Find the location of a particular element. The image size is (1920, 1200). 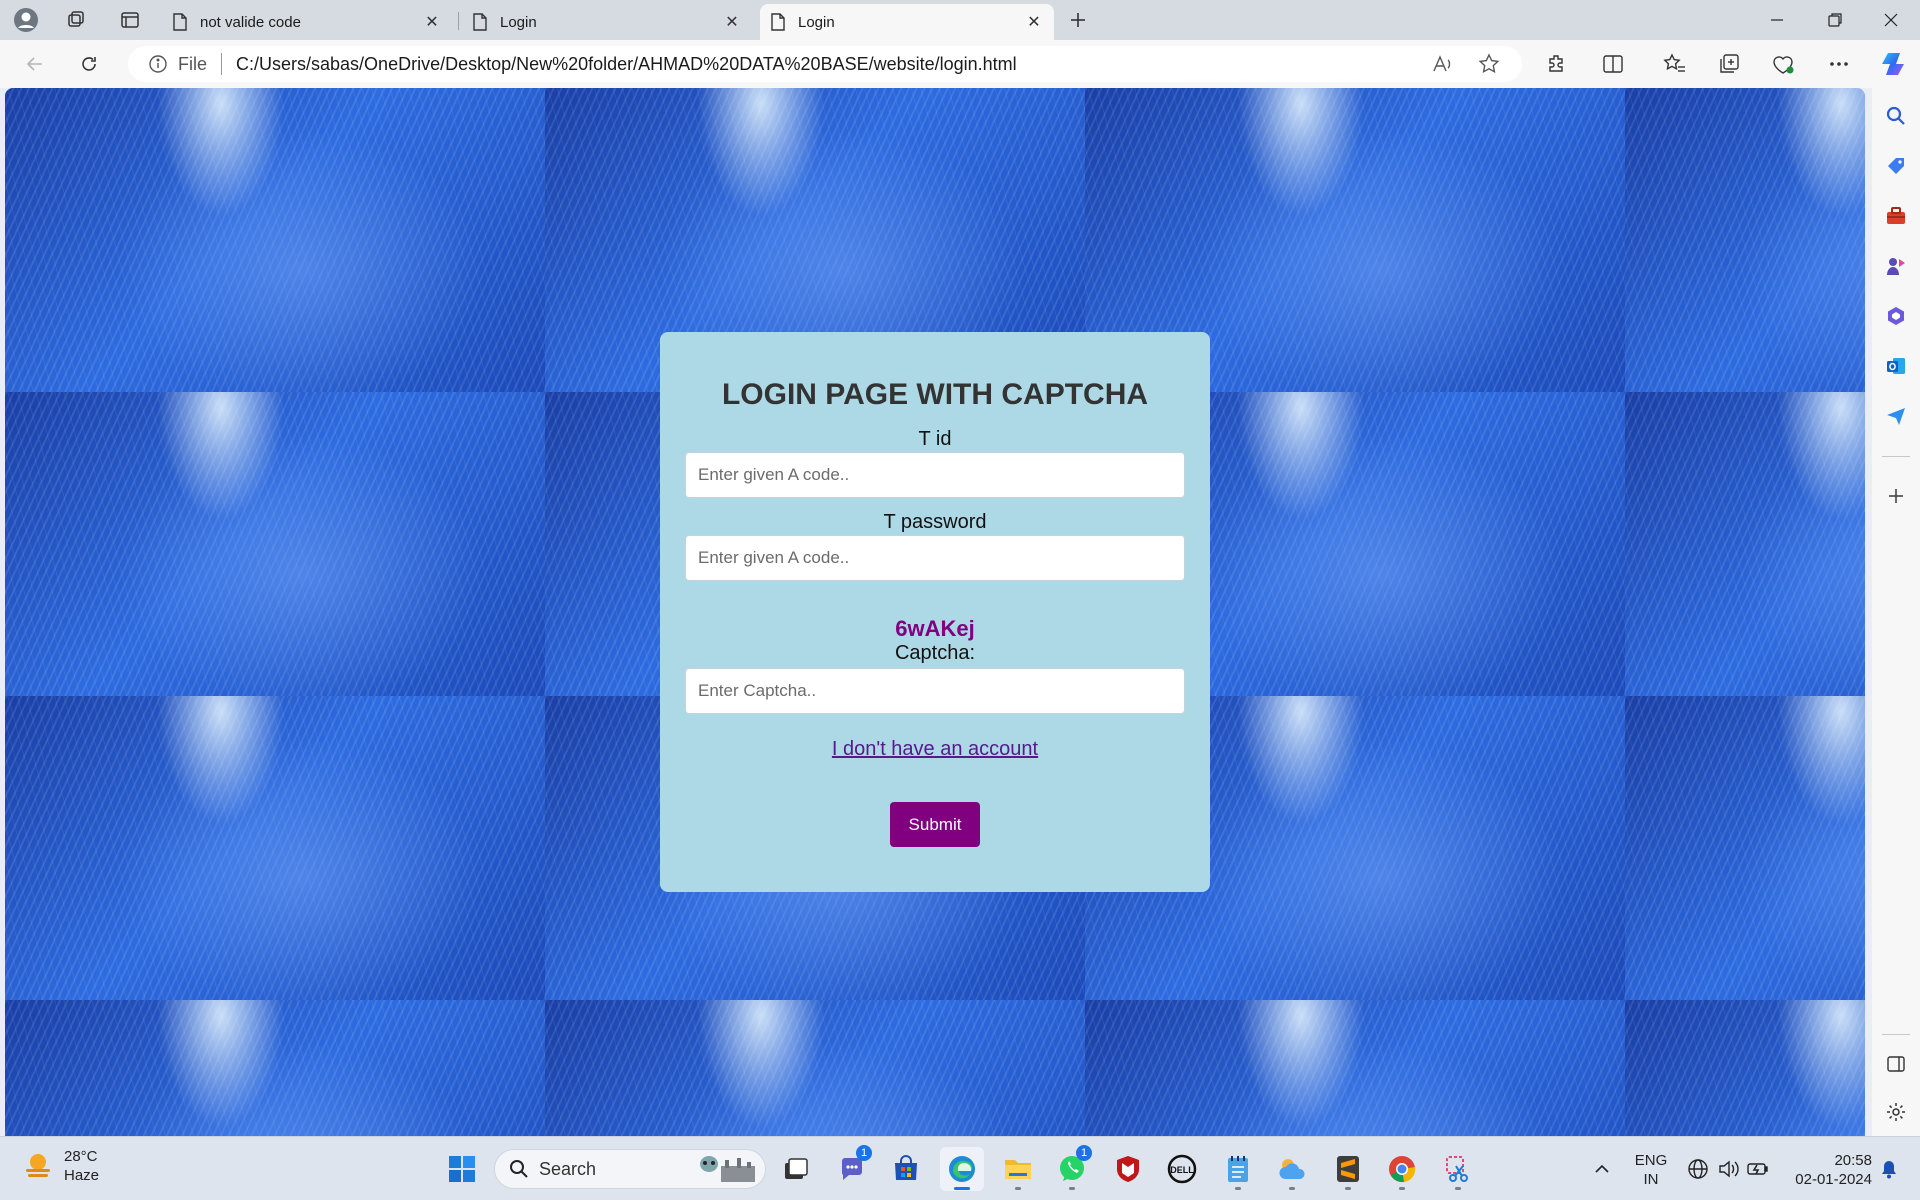

tid-label: T id is located at coordinates (935, 439).